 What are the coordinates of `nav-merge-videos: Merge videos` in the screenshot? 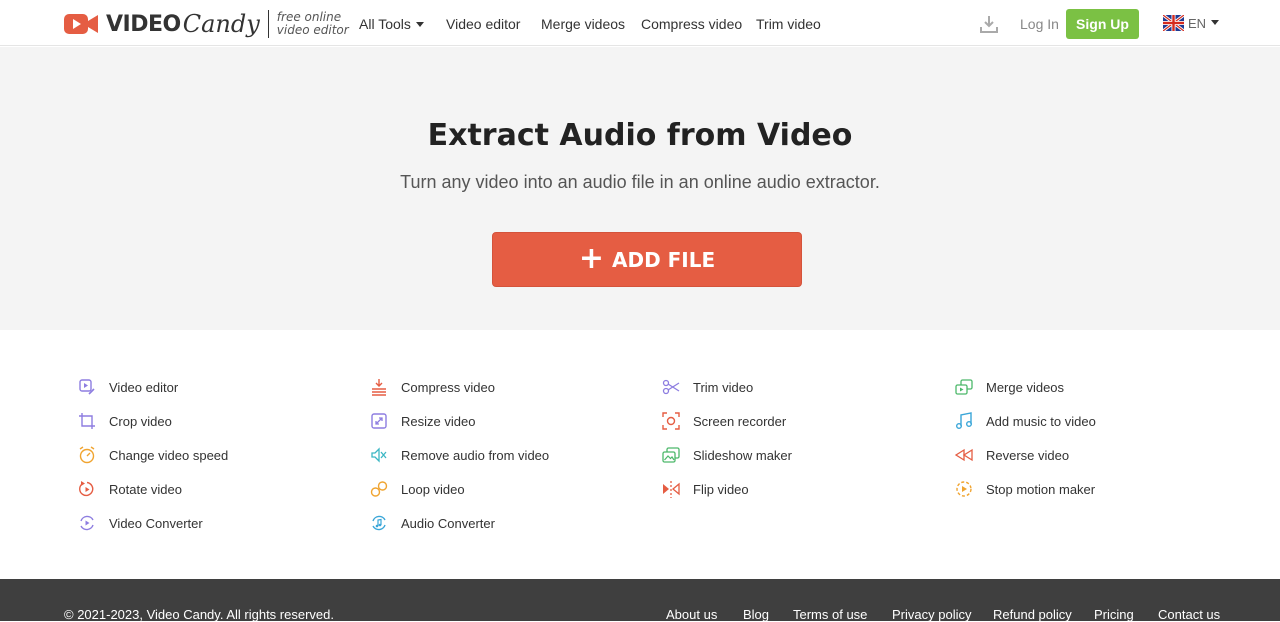 It's located at (583, 24).